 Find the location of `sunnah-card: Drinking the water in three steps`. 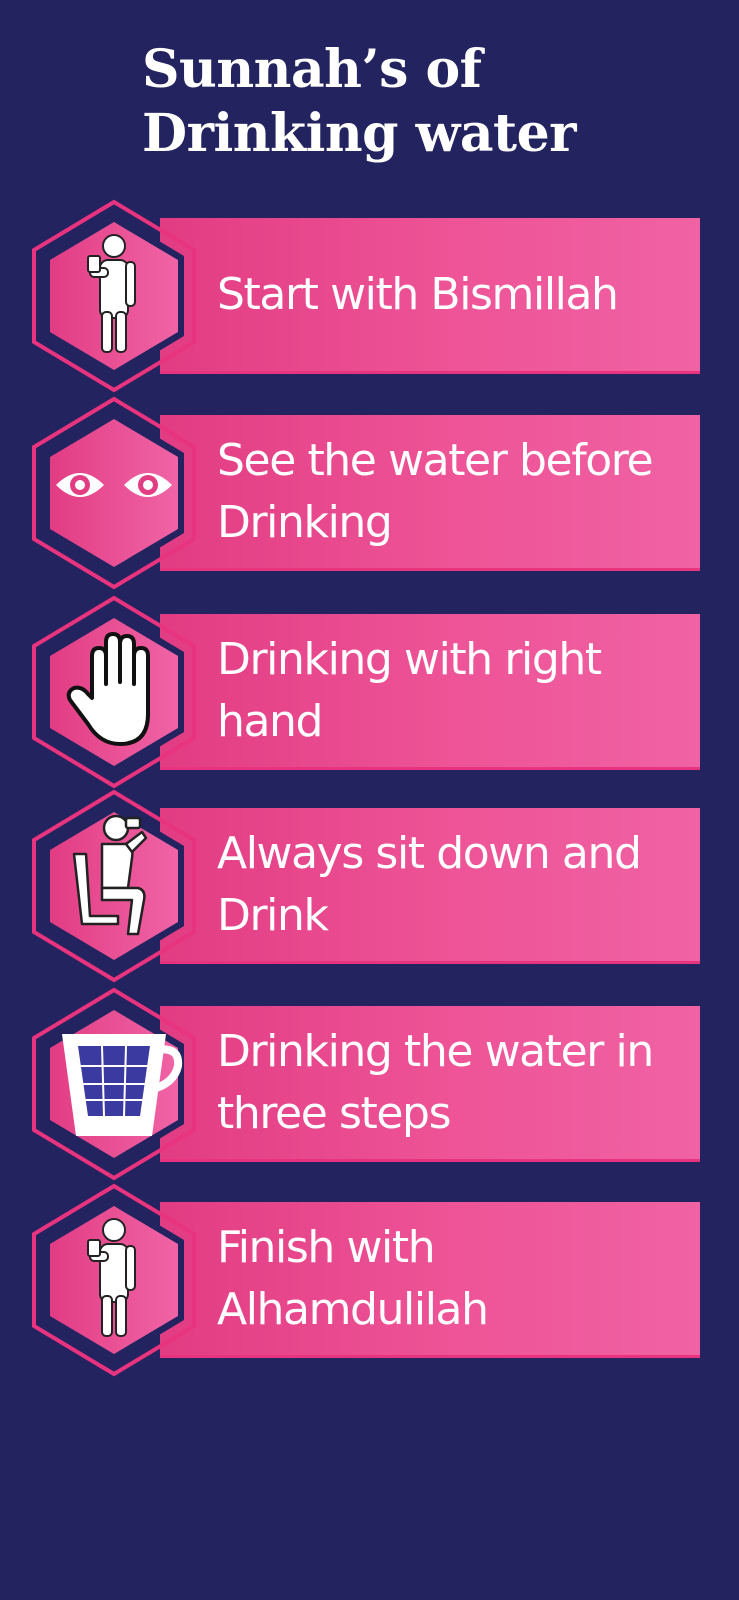

sunnah-card: Drinking the water in three steps is located at coordinates (430, 1084).